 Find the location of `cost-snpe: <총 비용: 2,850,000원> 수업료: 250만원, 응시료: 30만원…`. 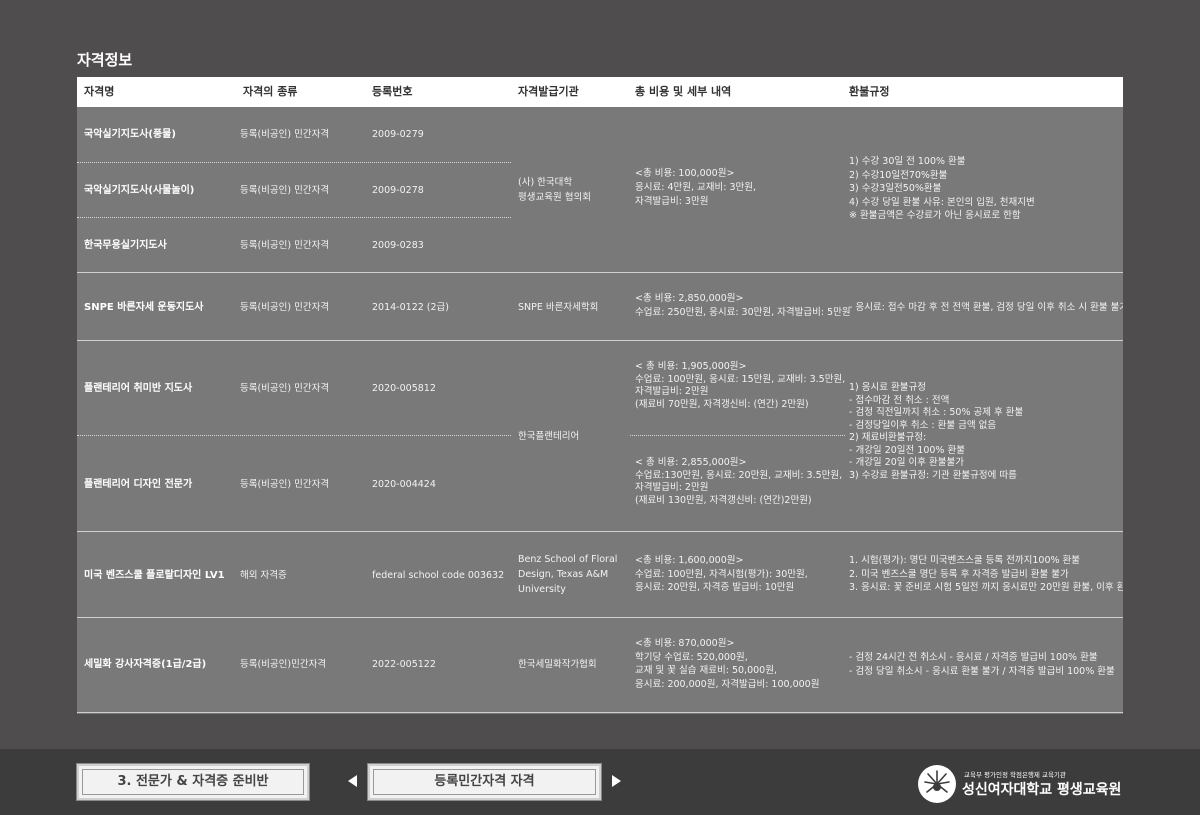

cost-snpe: <총 비용: 2,850,000원> 수업료: 250만원, 응시료: 30만원… is located at coordinates (743, 305).